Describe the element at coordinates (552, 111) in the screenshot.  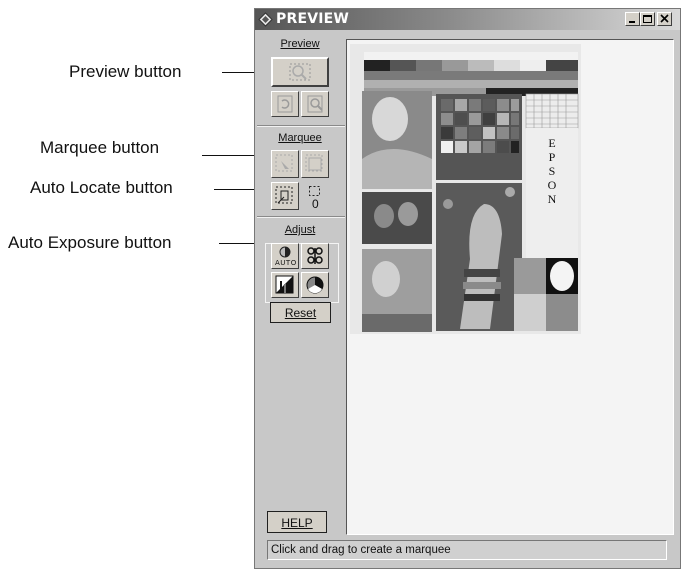
I see `resolution-grid` at that location.